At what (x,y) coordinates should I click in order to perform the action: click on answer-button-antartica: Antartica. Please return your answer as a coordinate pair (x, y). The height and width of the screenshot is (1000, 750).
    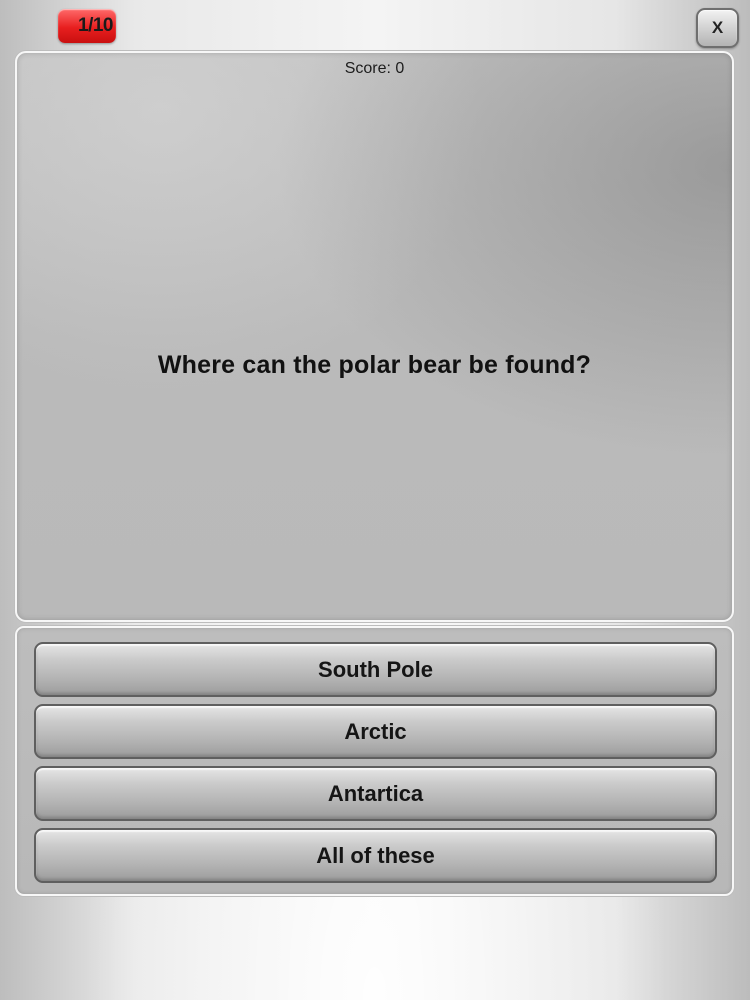
    Looking at the image, I should click on (375, 793).